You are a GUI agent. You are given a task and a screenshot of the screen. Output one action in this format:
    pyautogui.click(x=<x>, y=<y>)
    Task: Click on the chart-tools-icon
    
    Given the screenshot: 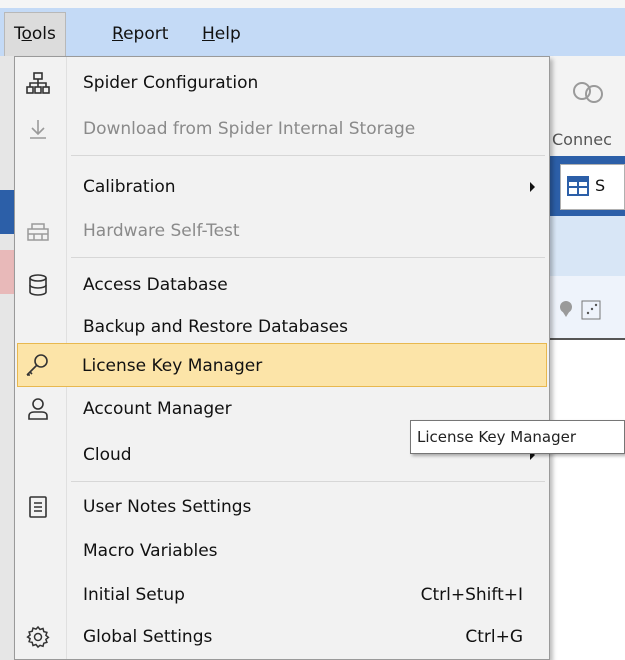 What is the action you would take?
    pyautogui.click(x=588, y=310)
    